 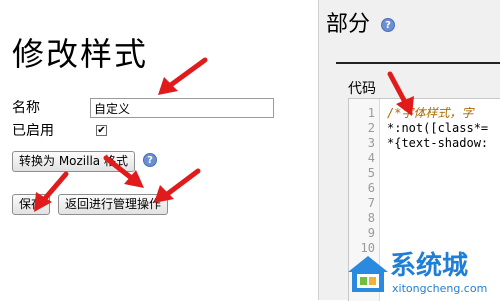 What do you see at coordinates (26, 108) in the screenshot?
I see `name-label: 名称` at bounding box center [26, 108].